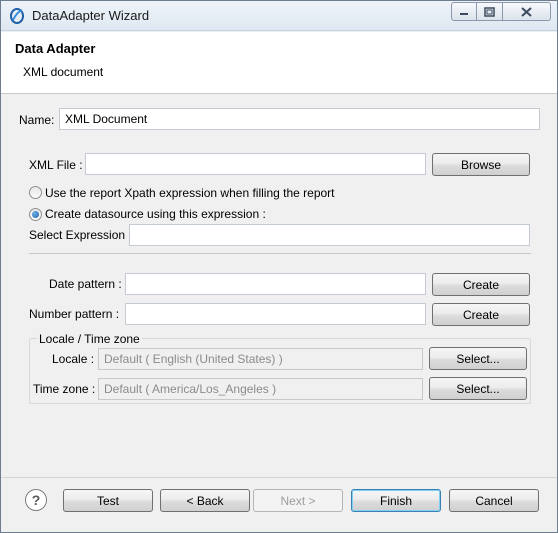 The width and height of the screenshot is (558, 533). Describe the element at coordinates (396, 500) in the screenshot. I see `finish-button: Finish` at that location.